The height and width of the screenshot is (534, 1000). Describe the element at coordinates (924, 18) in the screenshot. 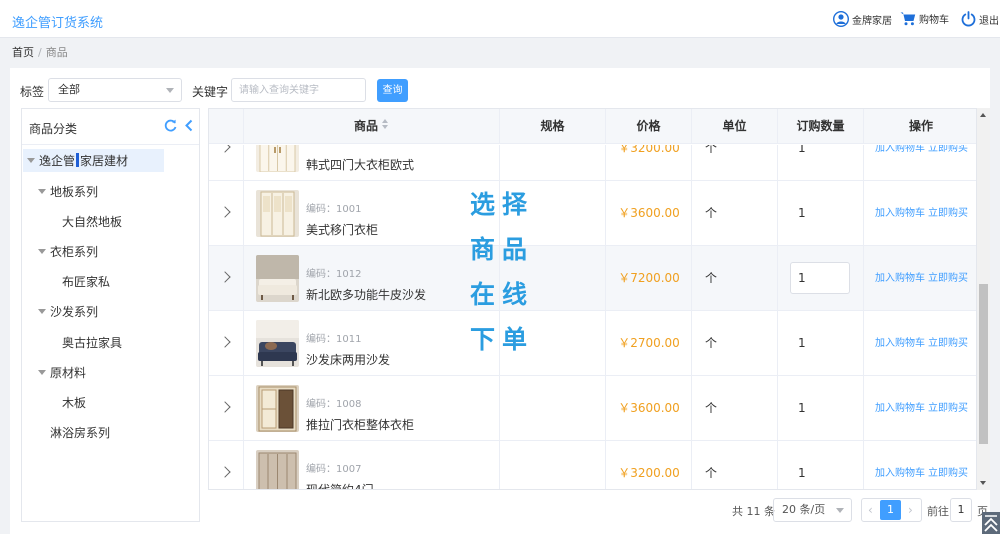

I see `cart-link: 购物车` at that location.